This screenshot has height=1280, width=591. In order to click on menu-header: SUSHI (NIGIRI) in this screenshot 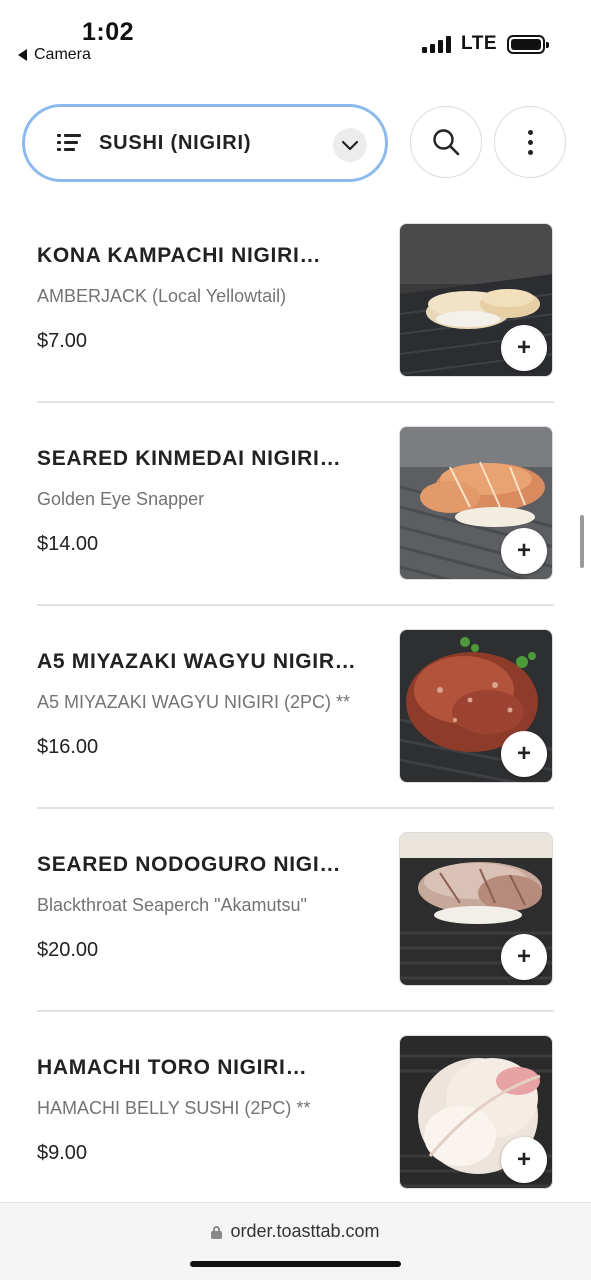, I will do `click(295, 145)`.